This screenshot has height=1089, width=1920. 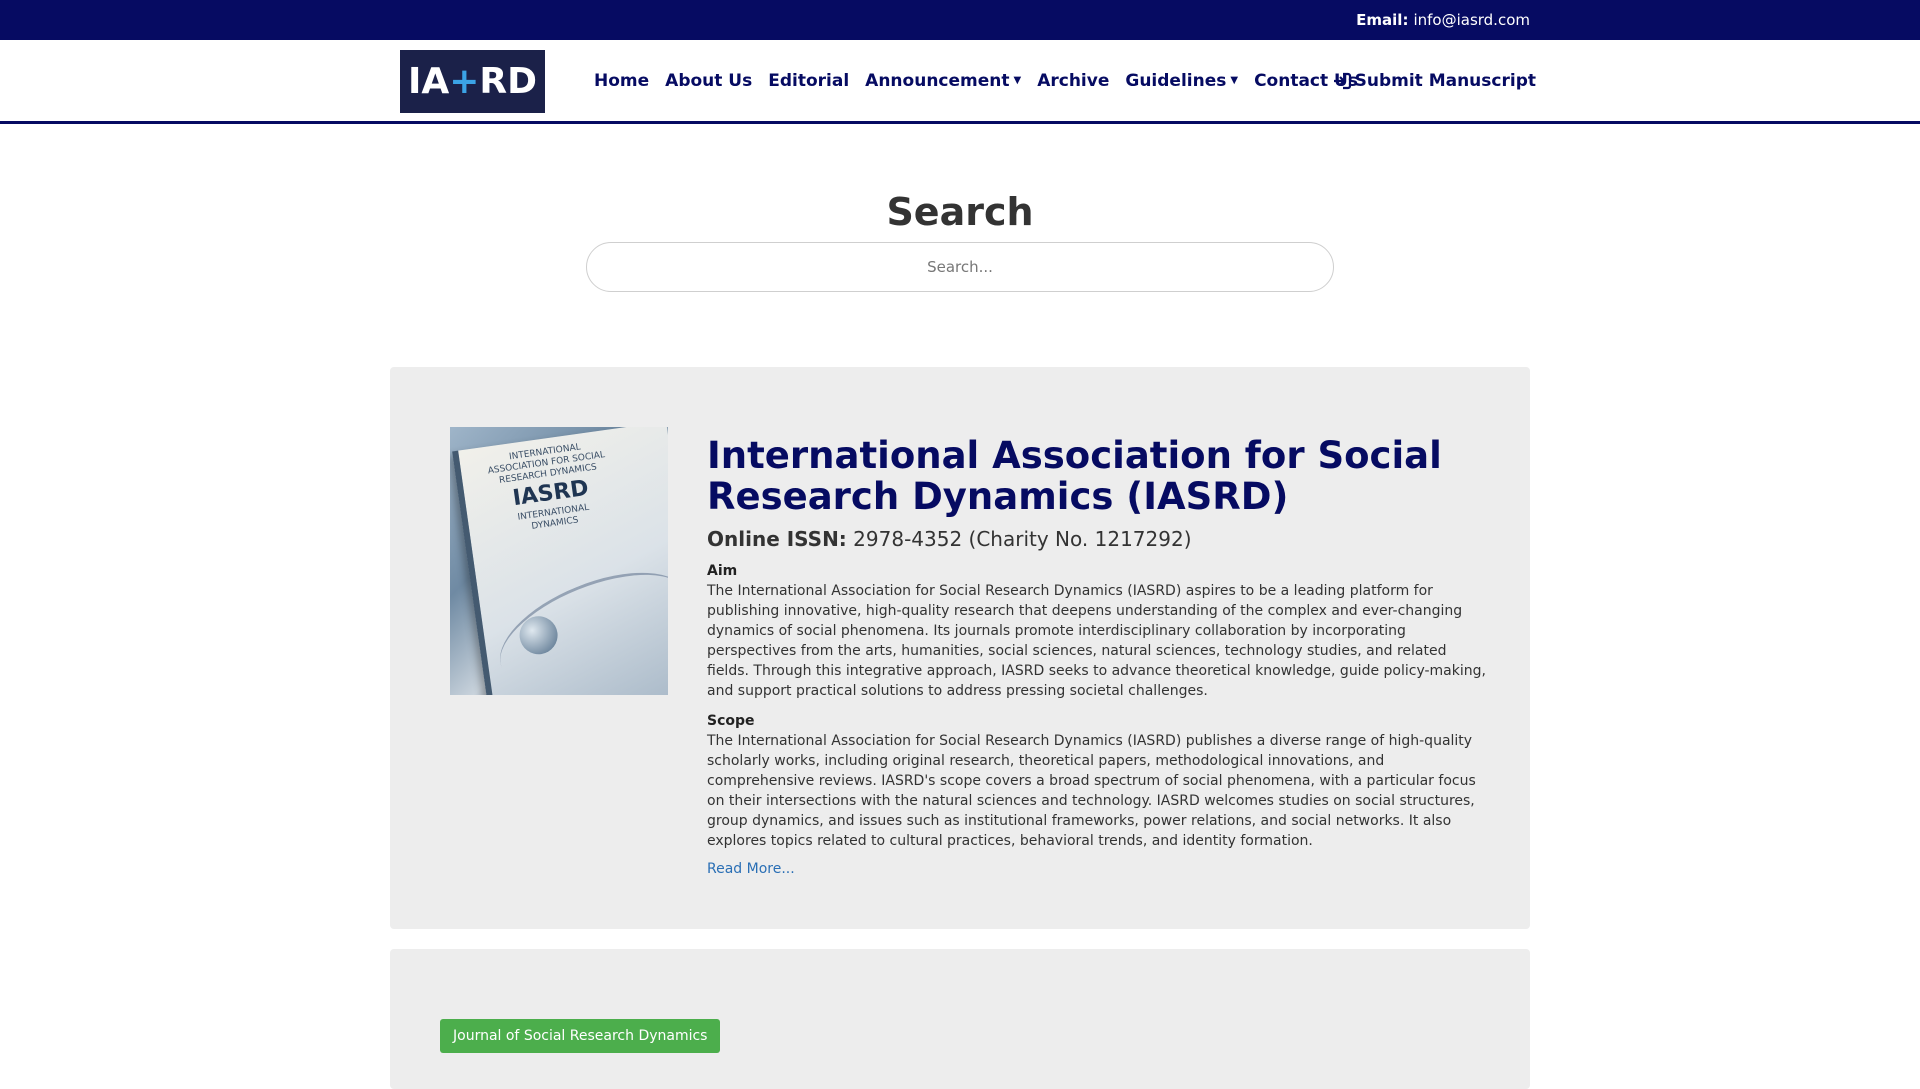 What do you see at coordinates (1471, 20) in the screenshot?
I see `email-link: info@iasrd.com` at bounding box center [1471, 20].